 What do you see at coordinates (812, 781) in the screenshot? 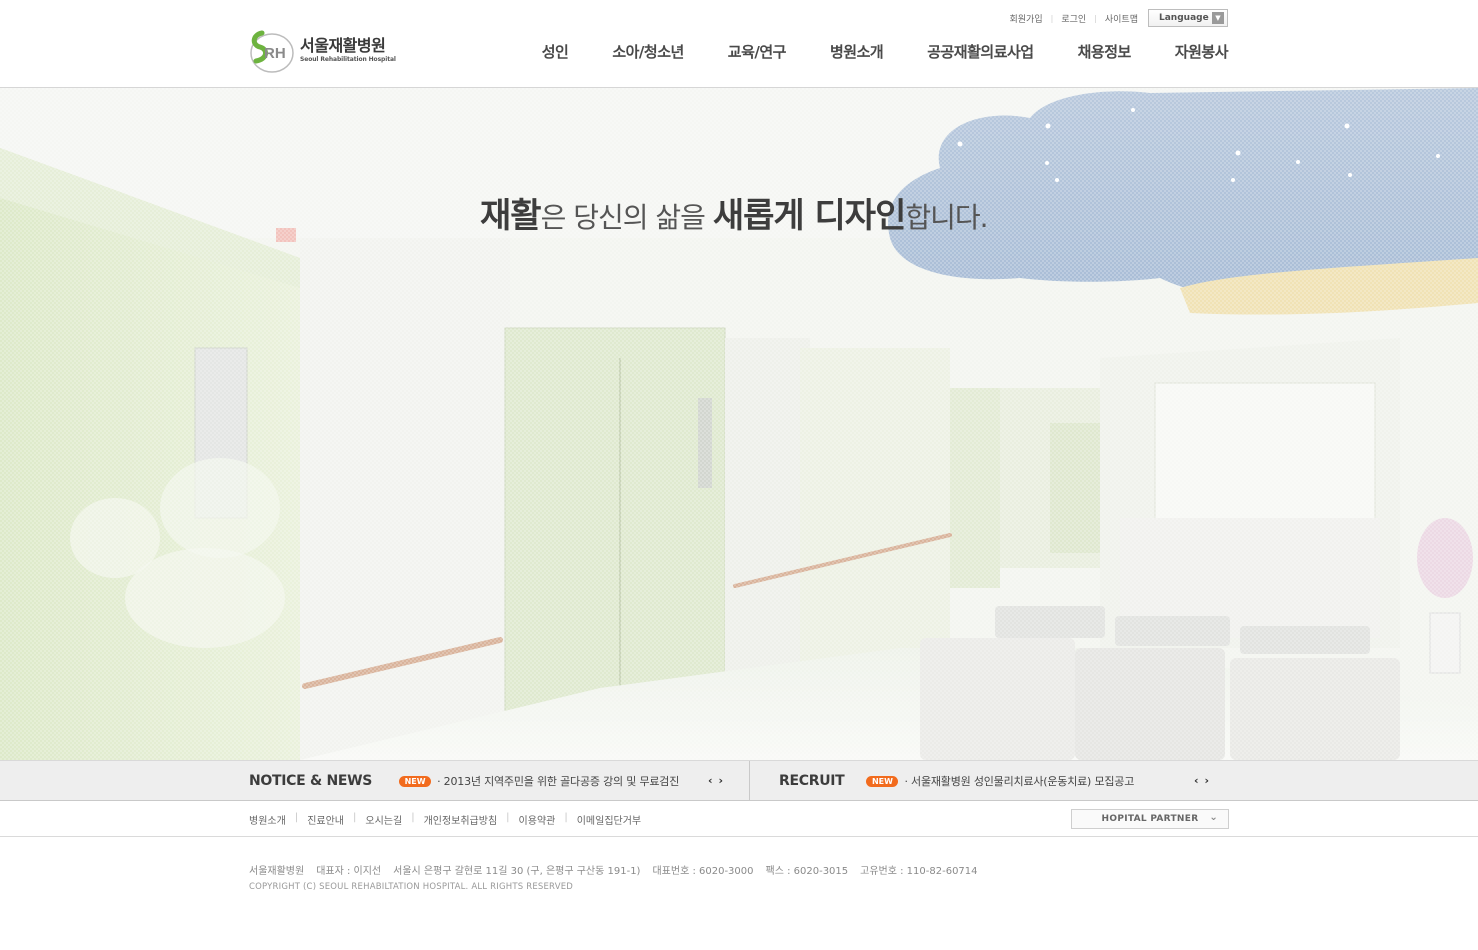
I see `recruit-title: RECRUIT` at bounding box center [812, 781].